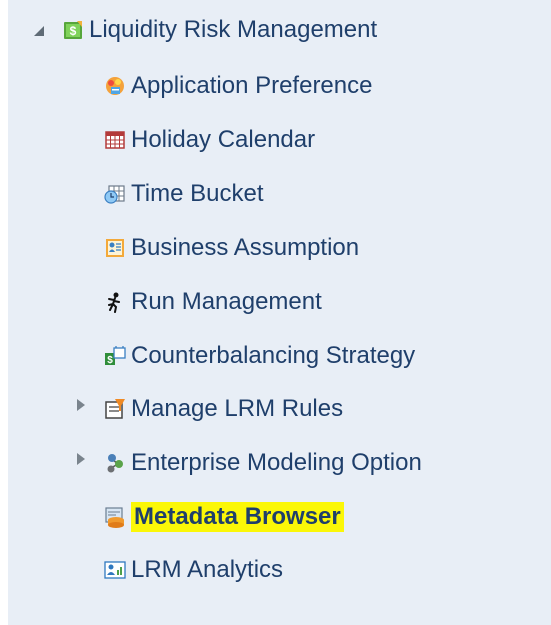 The height and width of the screenshot is (625, 551). Describe the element at coordinates (39, 31) in the screenshot. I see `collapse-toggle-icon` at that location.